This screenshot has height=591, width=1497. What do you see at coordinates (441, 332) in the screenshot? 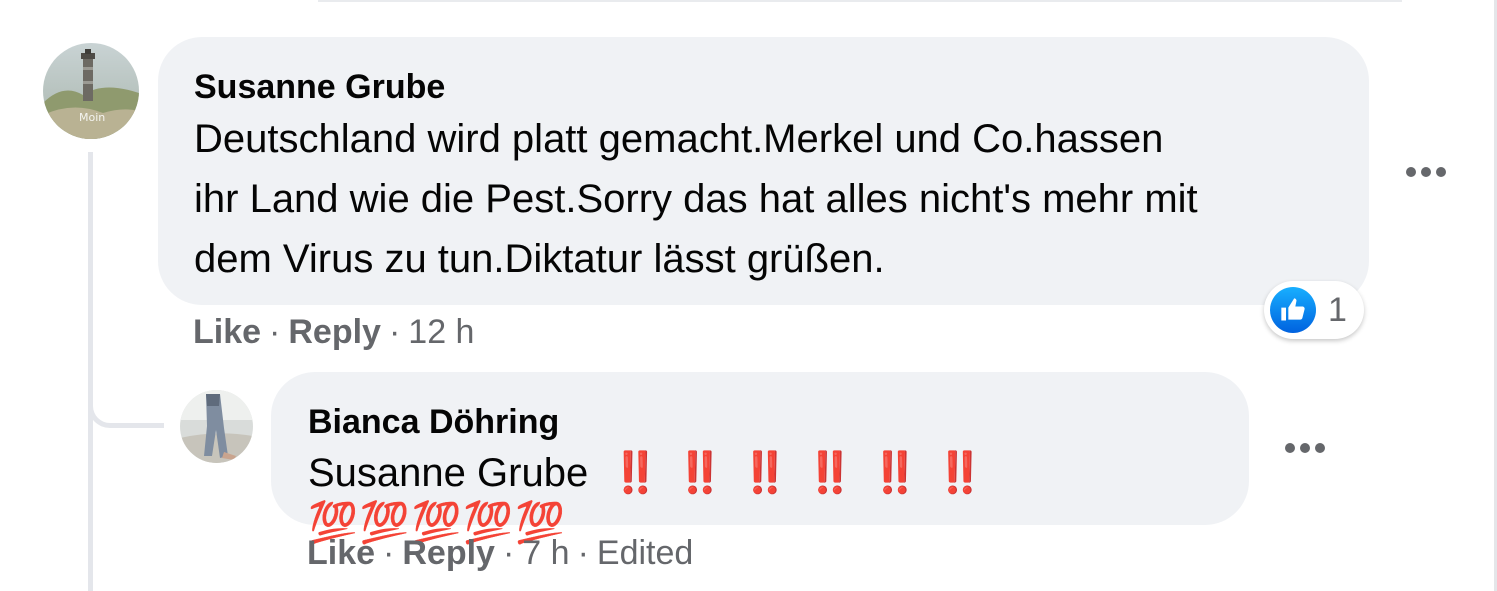
I see `timestamp: 12 h` at bounding box center [441, 332].